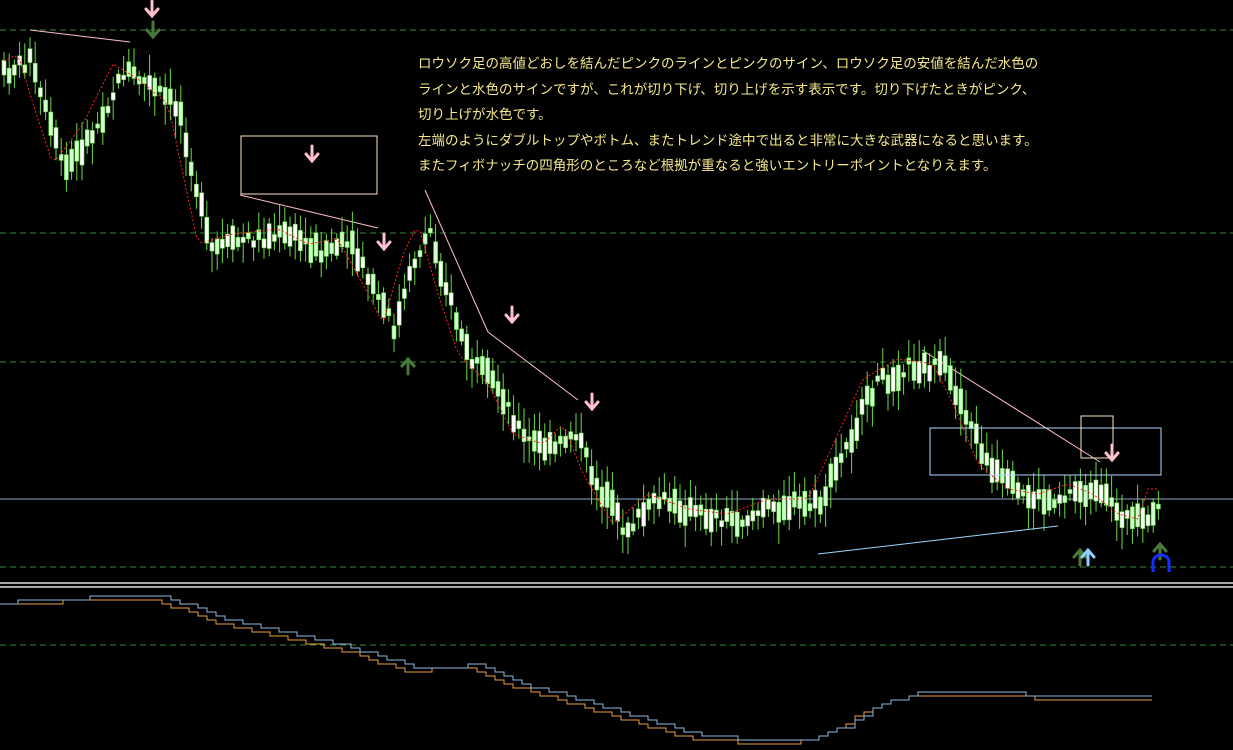  Describe the element at coordinates (80, 36) in the screenshot. I see `pink-trend-line` at that location.